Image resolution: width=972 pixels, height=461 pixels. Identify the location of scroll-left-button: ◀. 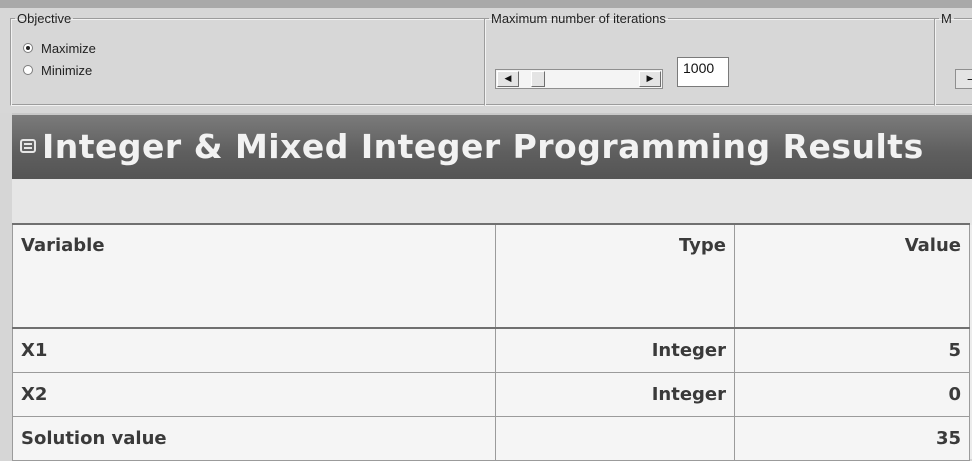
(508, 79).